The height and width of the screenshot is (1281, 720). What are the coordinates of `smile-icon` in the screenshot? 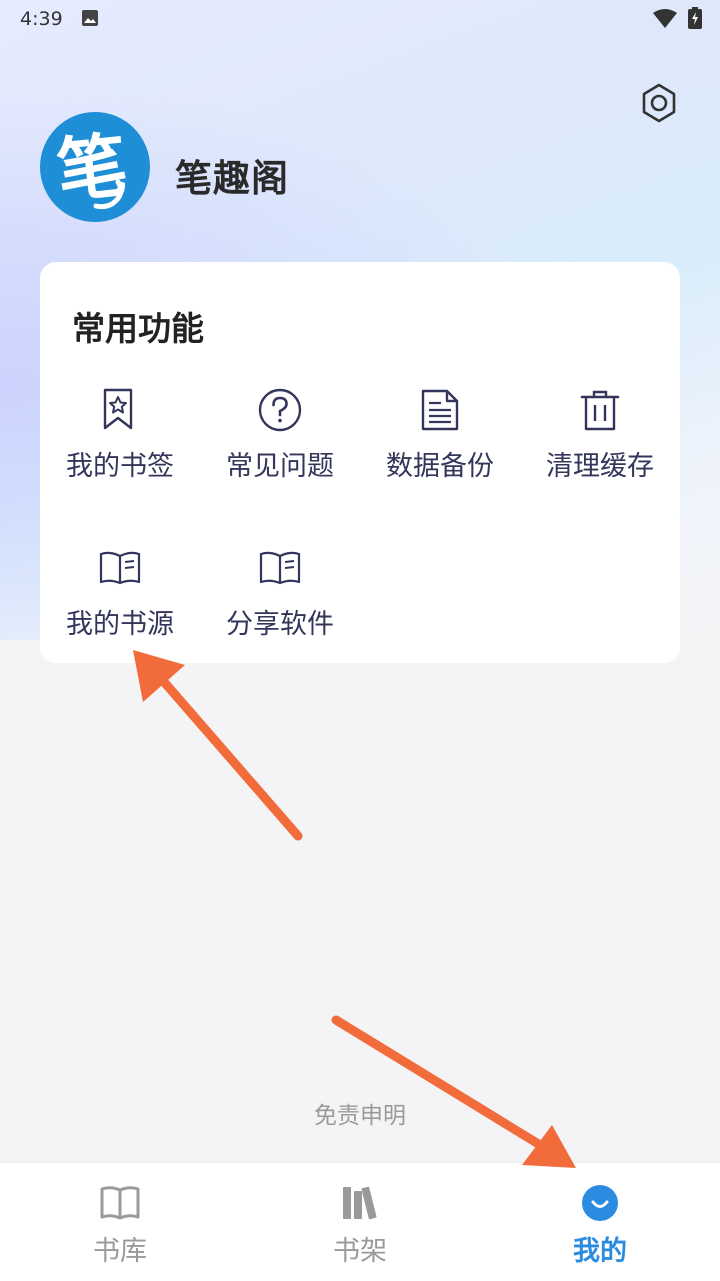 It's located at (600, 1203).